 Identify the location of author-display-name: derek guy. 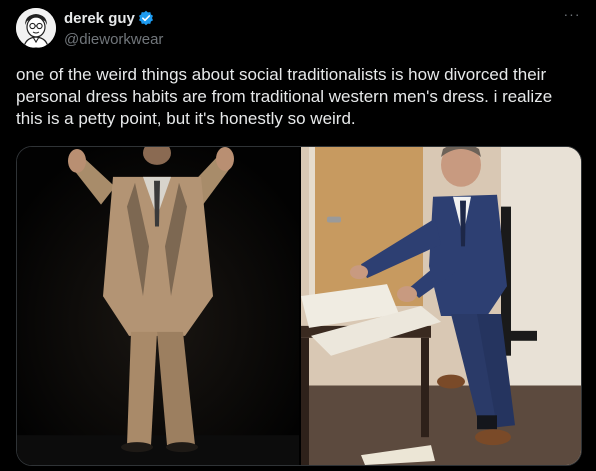
(99, 18).